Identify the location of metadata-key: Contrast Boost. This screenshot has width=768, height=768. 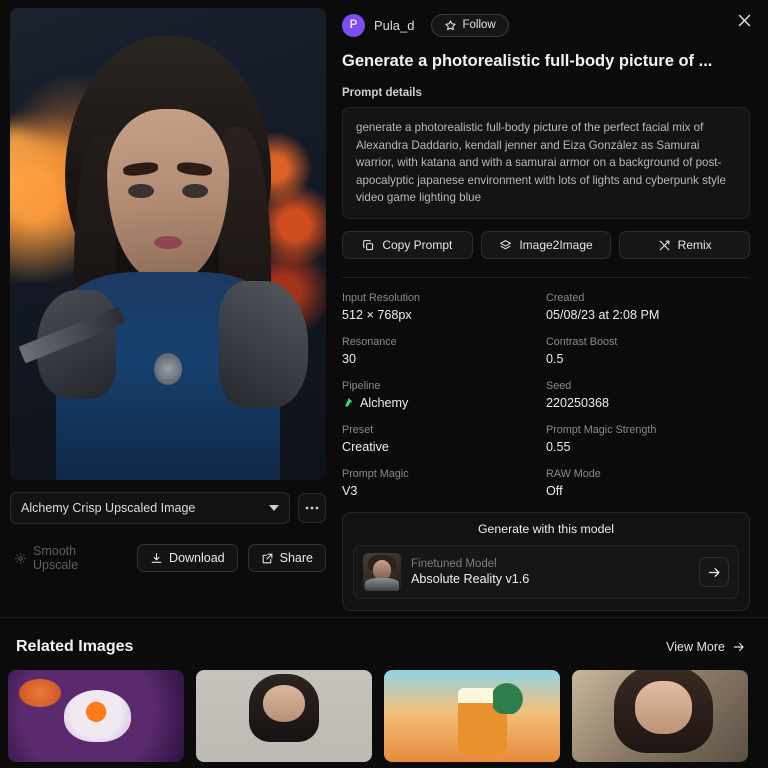
(582, 342).